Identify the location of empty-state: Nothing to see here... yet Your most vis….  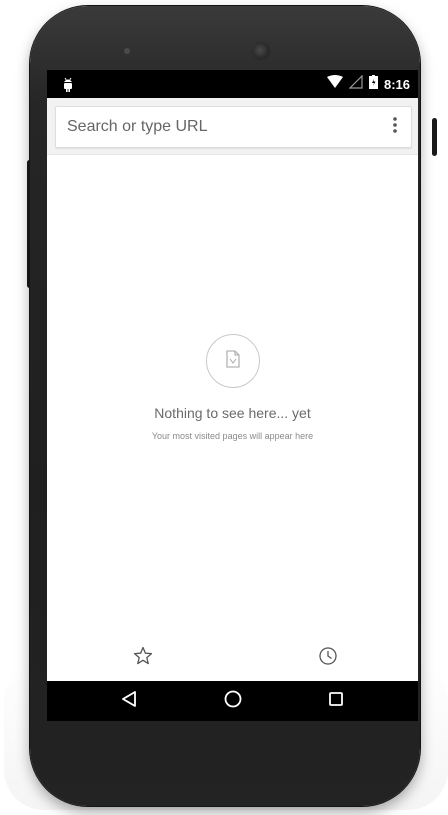
(232, 387).